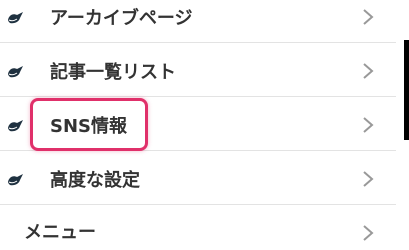 The height and width of the screenshot is (250, 409). Describe the element at coordinates (113, 72) in the screenshot. I see `menu-item-label: 記事一覧リスト` at that location.